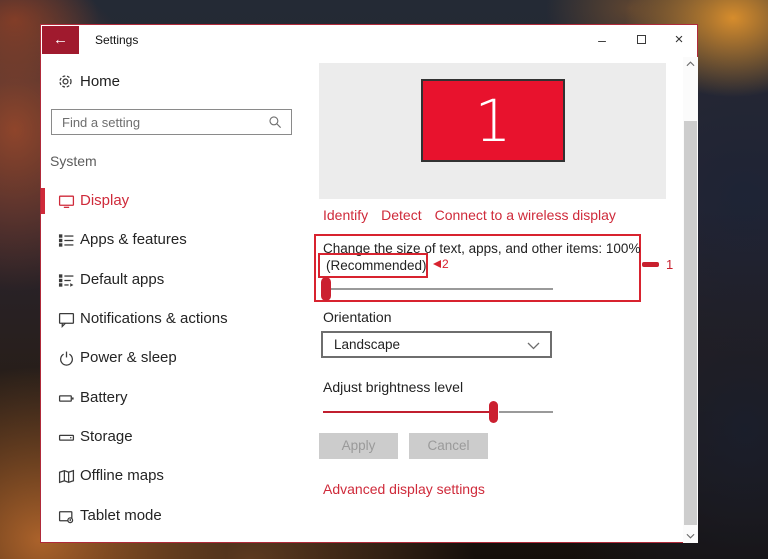 Image resolution: width=768 pixels, height=559 pixels. I want to click on monitor-number: 1, so click(493, 120).